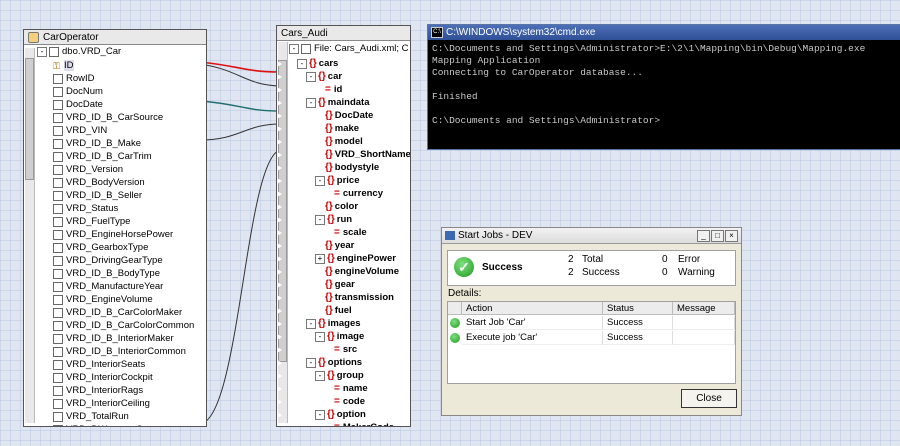  What do you see at coordinates (340, 349) in the screenshot?
I see `xml-node-row: = src` at bounding box center [340, 349].